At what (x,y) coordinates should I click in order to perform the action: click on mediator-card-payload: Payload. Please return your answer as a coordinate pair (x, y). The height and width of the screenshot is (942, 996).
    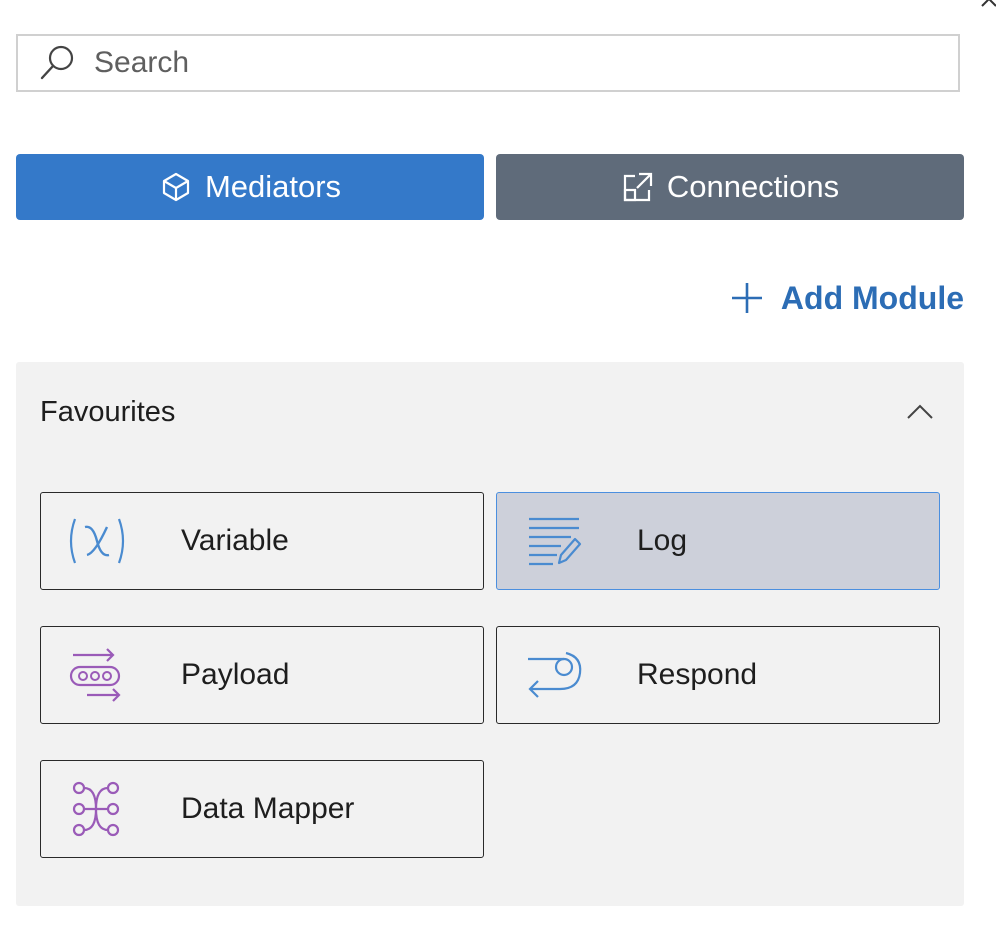
    Looking at the image, I should click on (262, 675).